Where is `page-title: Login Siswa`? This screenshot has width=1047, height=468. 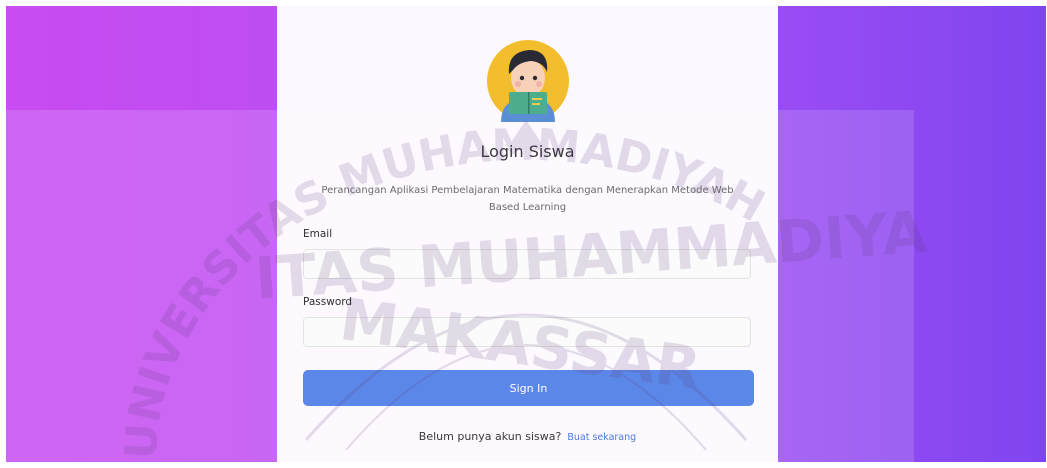 page-title: Login Siswa is located at coordinates (527, 151).